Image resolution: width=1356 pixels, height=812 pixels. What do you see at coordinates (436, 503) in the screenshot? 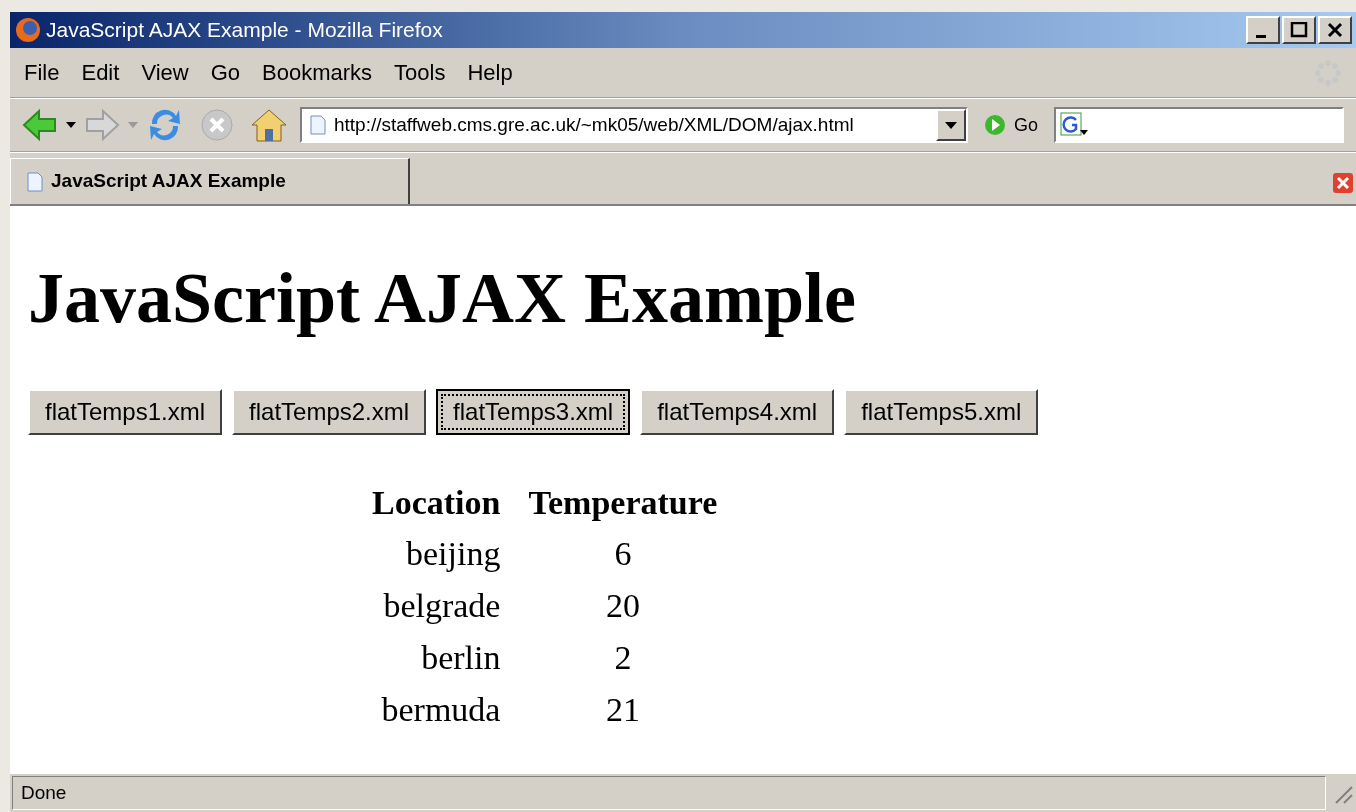
I see `column-header: Location` at bounding box center [436, 503].